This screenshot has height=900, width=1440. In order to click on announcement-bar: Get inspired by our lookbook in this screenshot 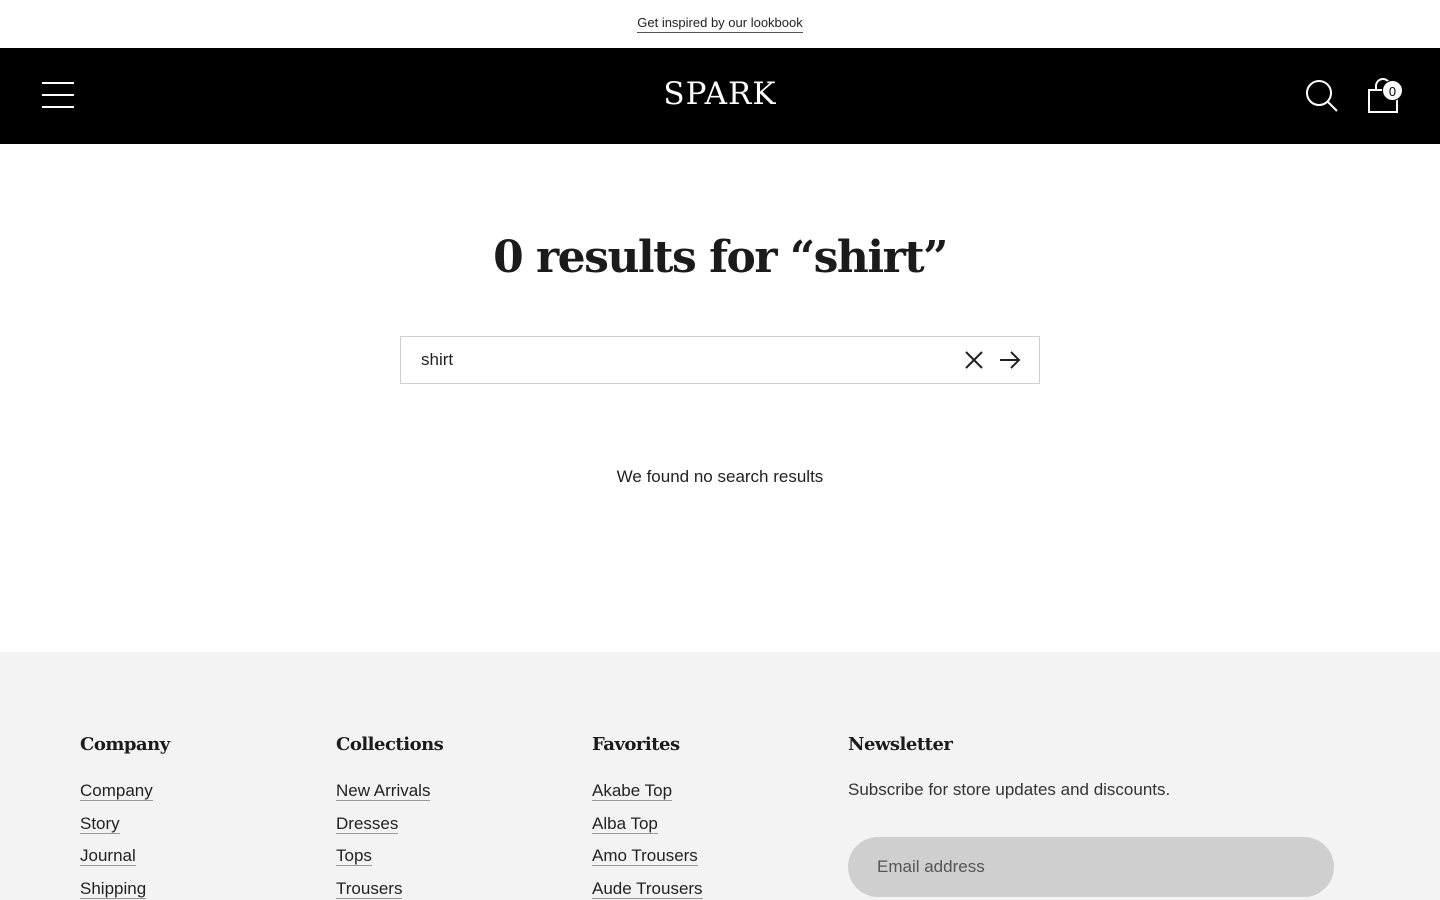, I will do `click(720, 24)`.